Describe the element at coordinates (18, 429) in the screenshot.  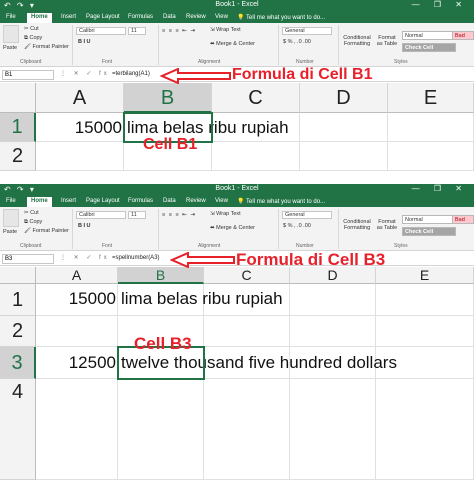
I see `row-header-4: 4` at that location.